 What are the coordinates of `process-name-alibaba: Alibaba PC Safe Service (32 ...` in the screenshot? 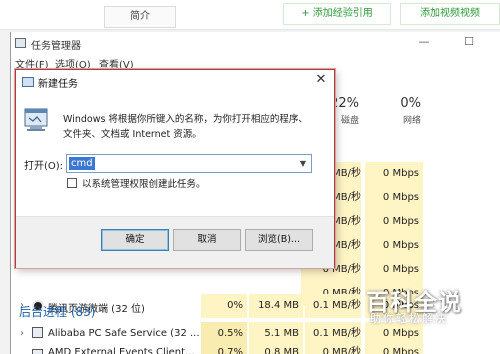 It's located at (124, 333).